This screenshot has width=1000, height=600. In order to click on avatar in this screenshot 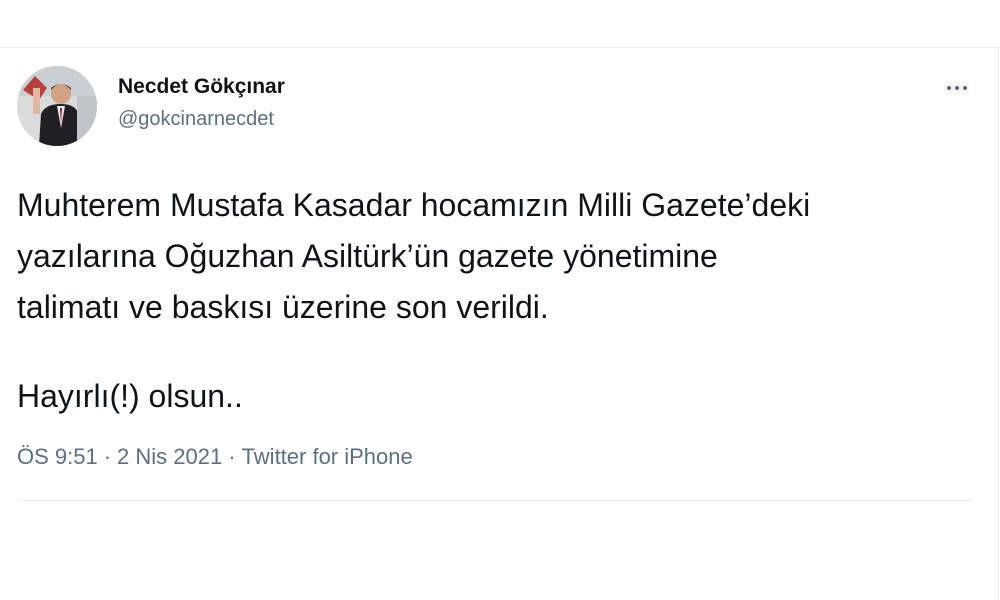, I will do `click(57, 106)`.